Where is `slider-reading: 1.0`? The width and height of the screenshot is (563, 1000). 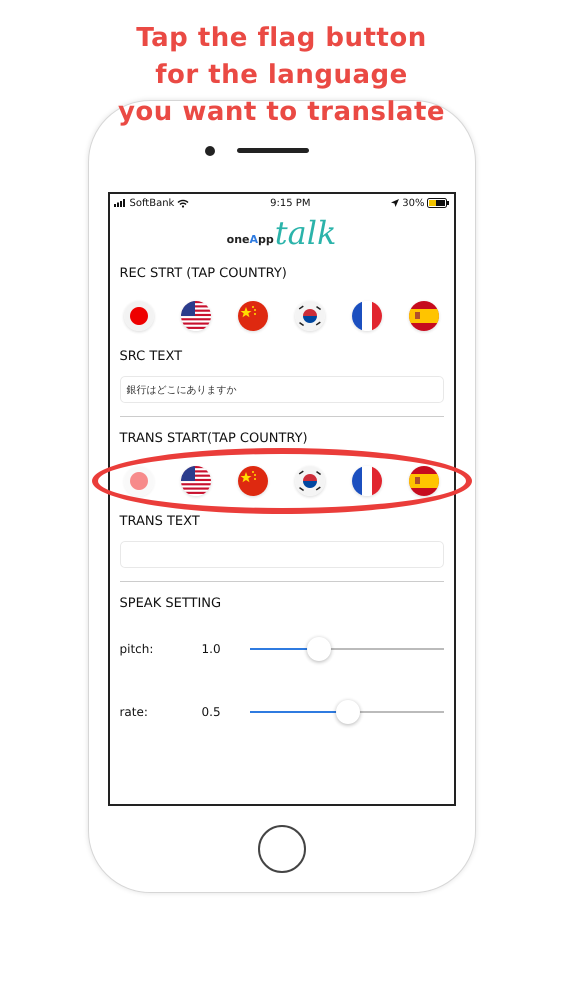
slider-reading: 1.0 is located at coordinates (212, 649).